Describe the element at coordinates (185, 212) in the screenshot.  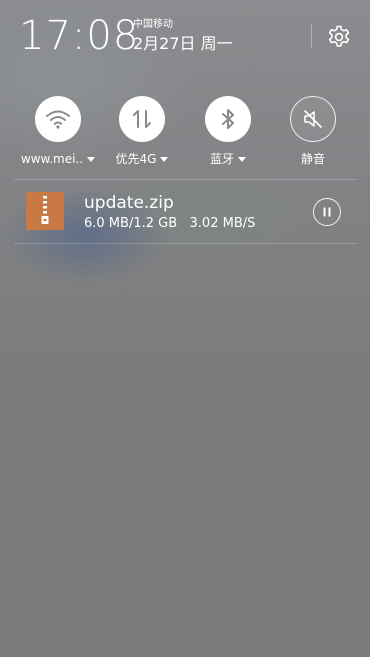
I see `download-notification: update.zip 6.0 MB/1.2 GB 3.02 MB/S` at that location.